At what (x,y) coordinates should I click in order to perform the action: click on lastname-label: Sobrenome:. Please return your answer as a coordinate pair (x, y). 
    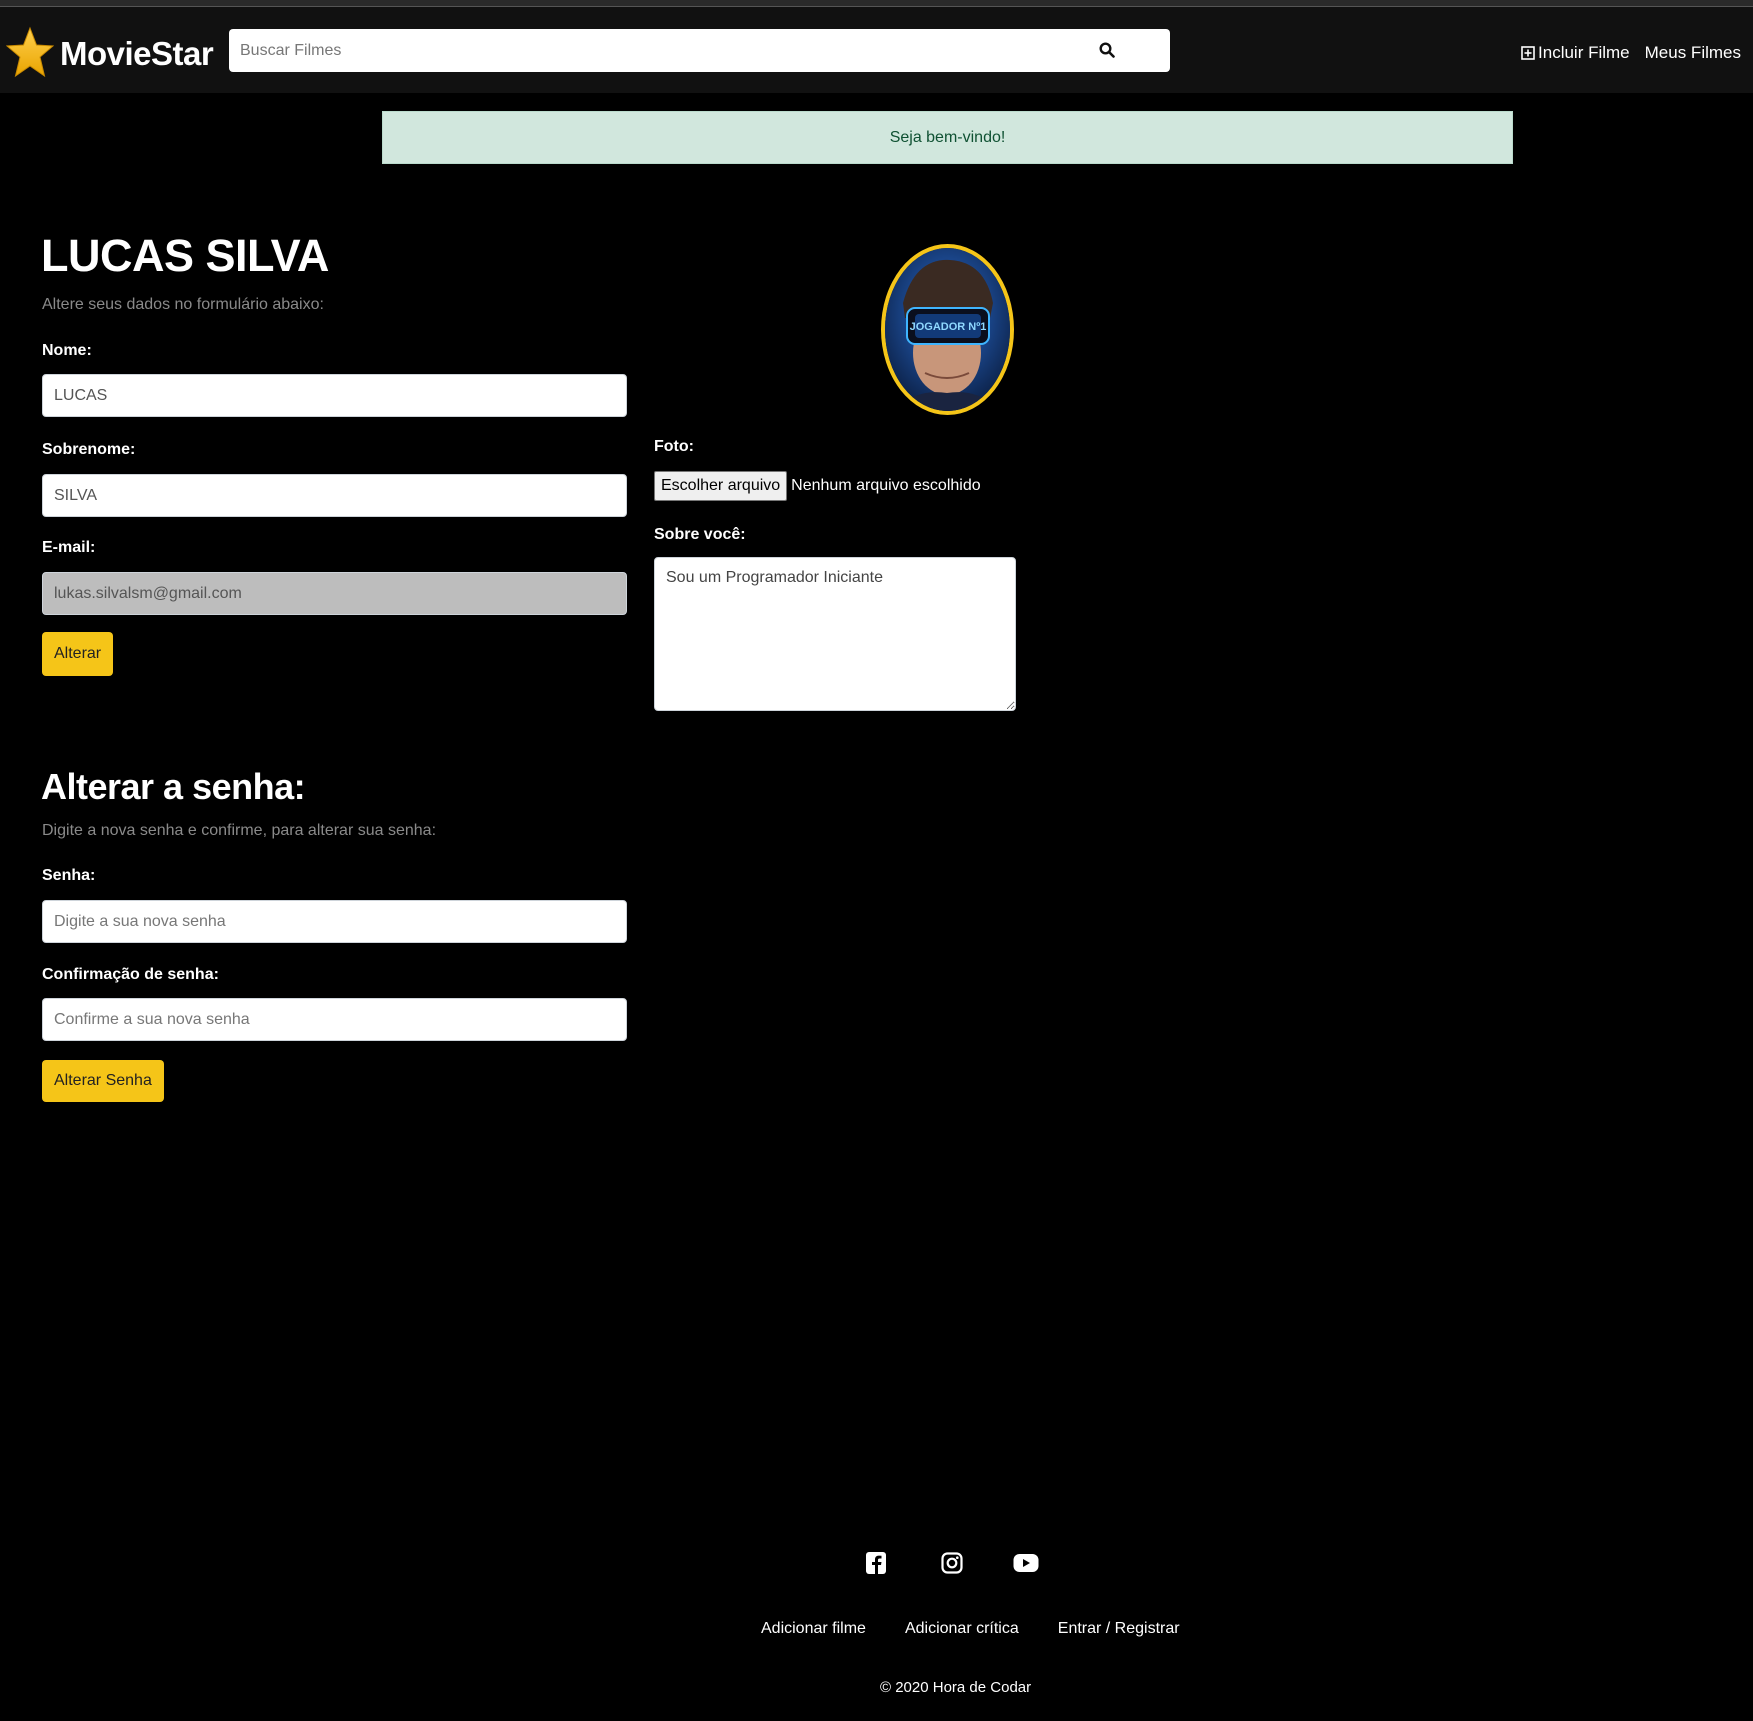
    Looking at the image, I should click on (89, 449).